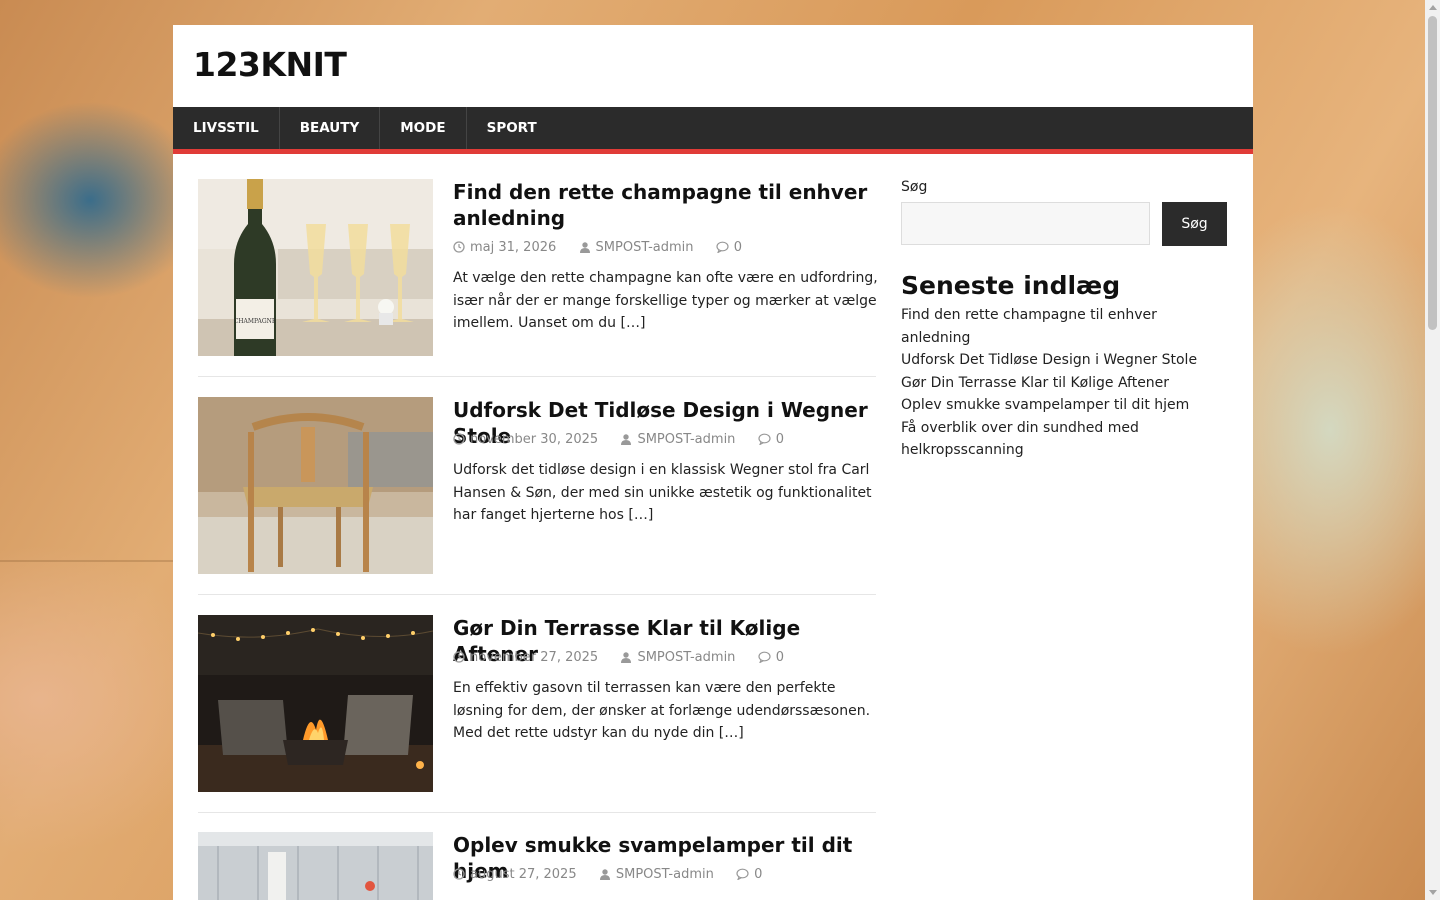 The height and width of the screenshot is (900, 1440). I want to click on post-thumbnail-champagne: CHAMPAGNE, so click(315, 267).